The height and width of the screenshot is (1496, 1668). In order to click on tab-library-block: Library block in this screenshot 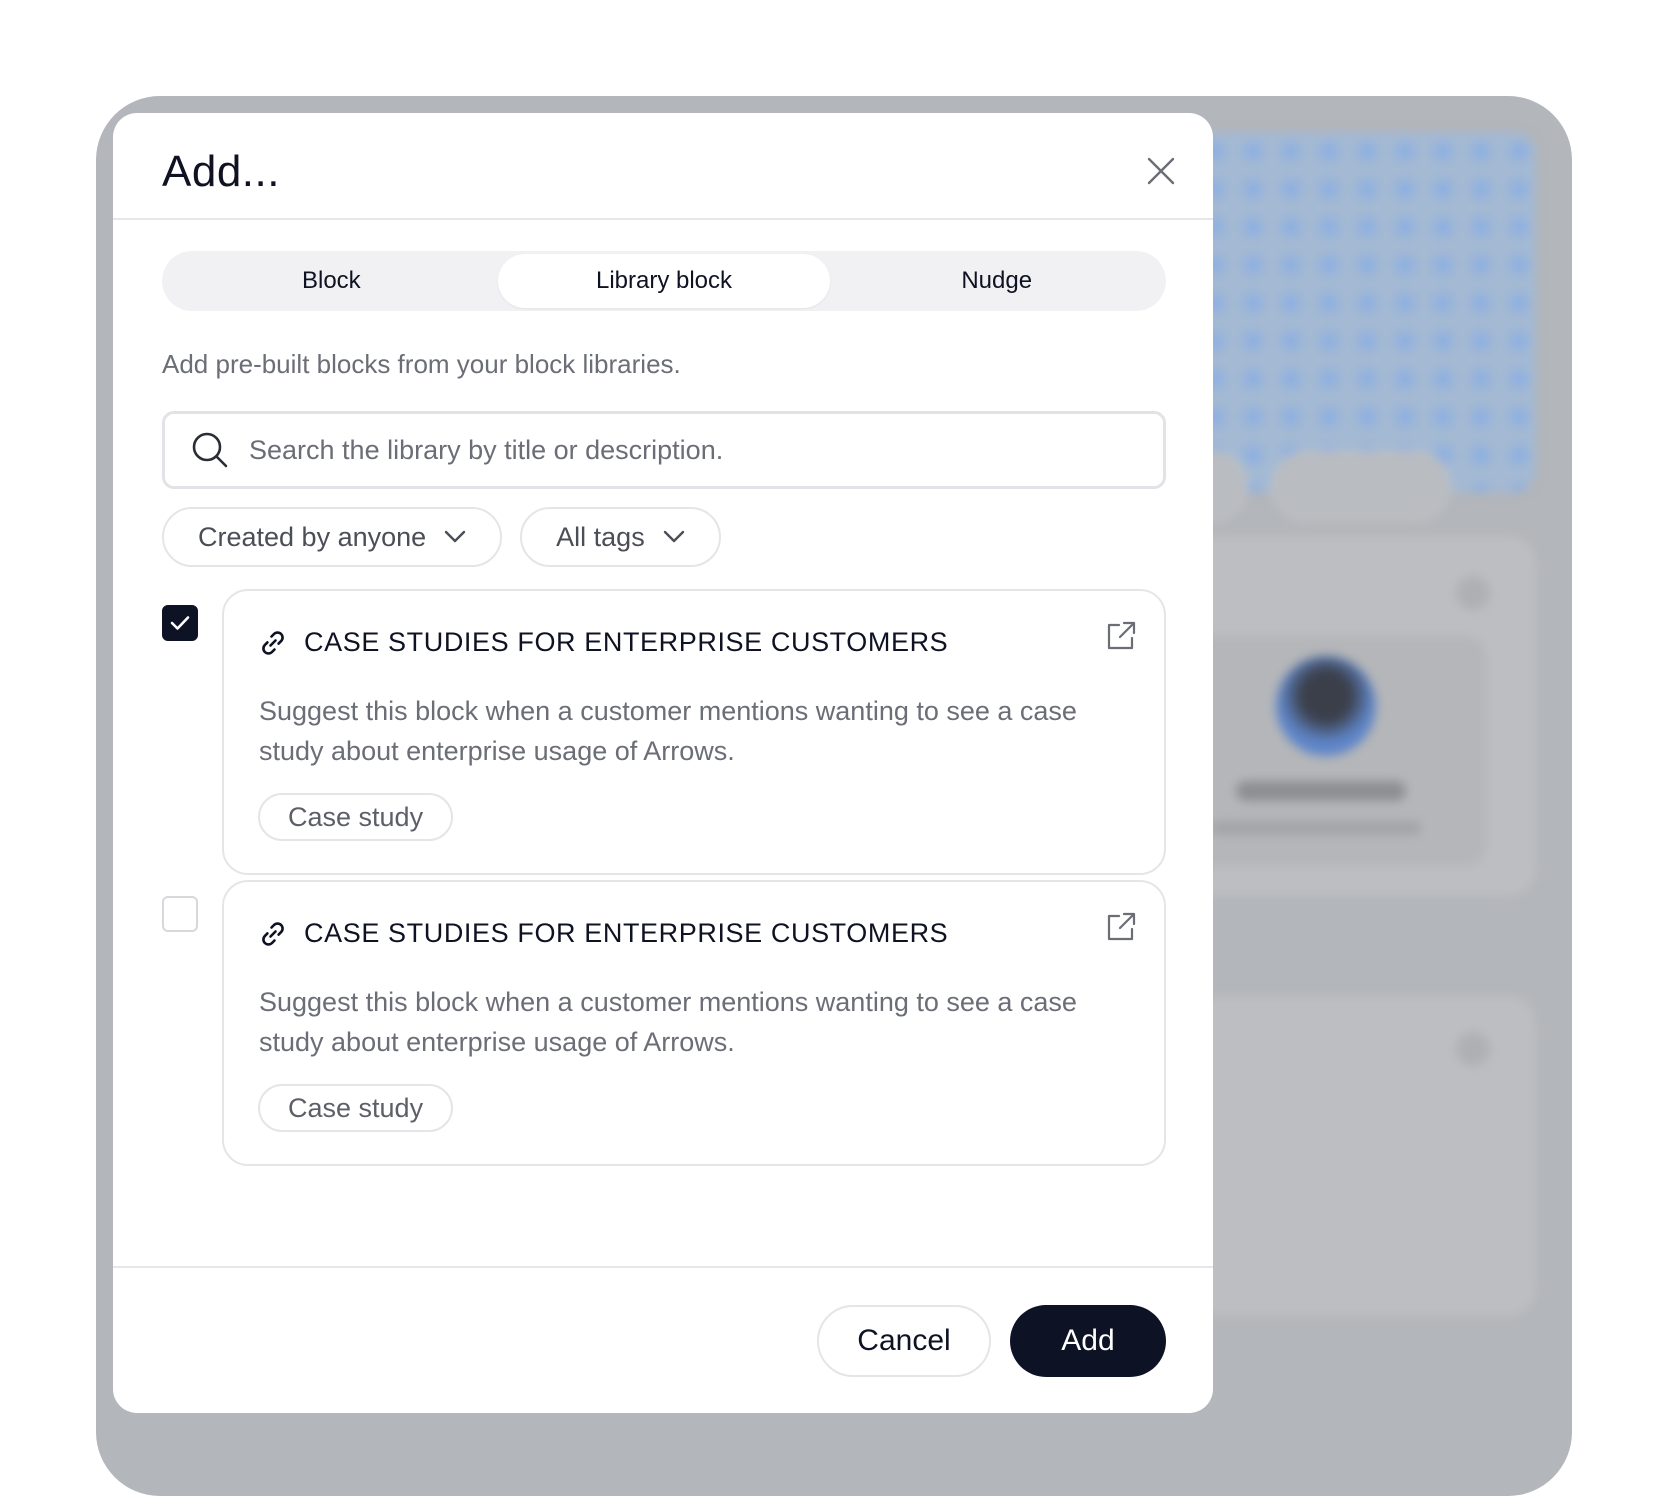, I will do `click(664, 281)`.